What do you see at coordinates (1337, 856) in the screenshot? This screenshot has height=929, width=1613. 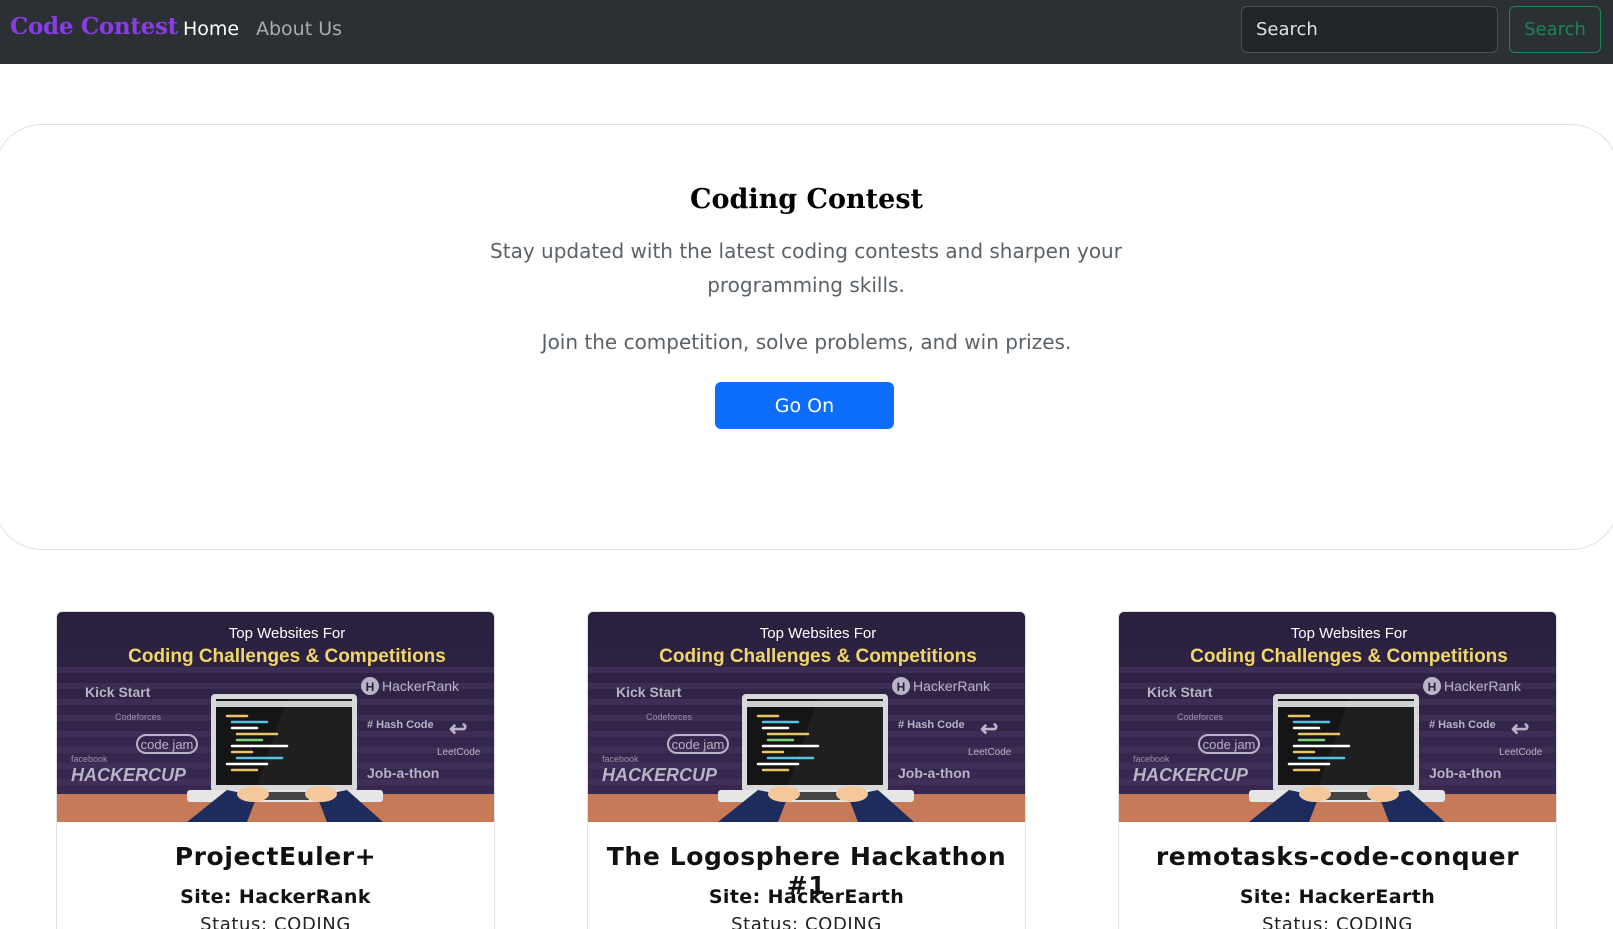 I see `card-title: remotasks-code-conquer` at bounding box center [1337, 856].